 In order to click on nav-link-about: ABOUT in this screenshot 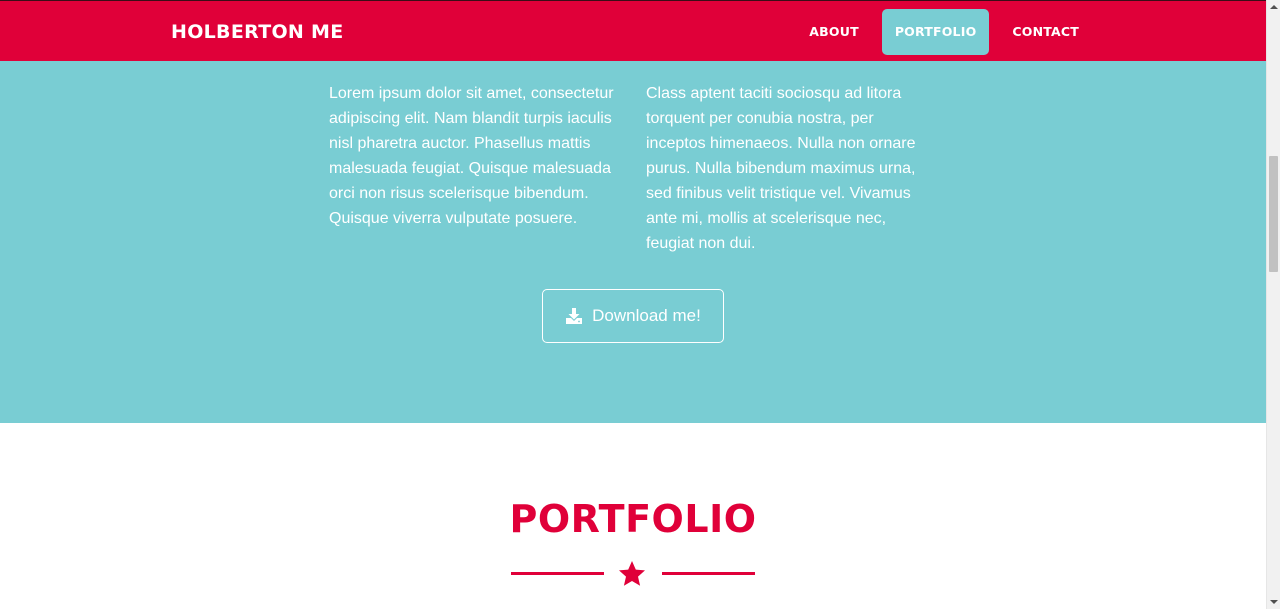, I will do `click(834, 32)`.